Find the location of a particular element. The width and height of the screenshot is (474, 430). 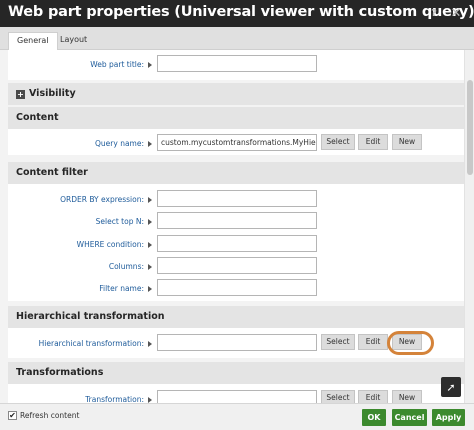

where-condition-input is located at coordinates (237, 243).